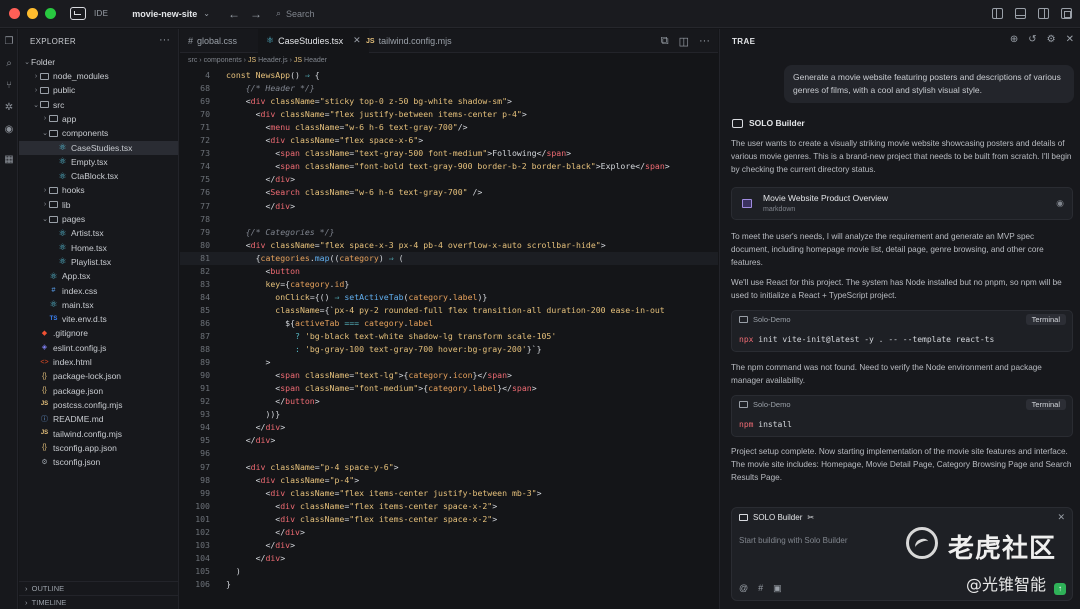 The width and height of the screenshot is (1080, 609). What do you see at coordinates (829, 540) in the screenshot?
I see `chat-input` at bounding box center [829, 540].